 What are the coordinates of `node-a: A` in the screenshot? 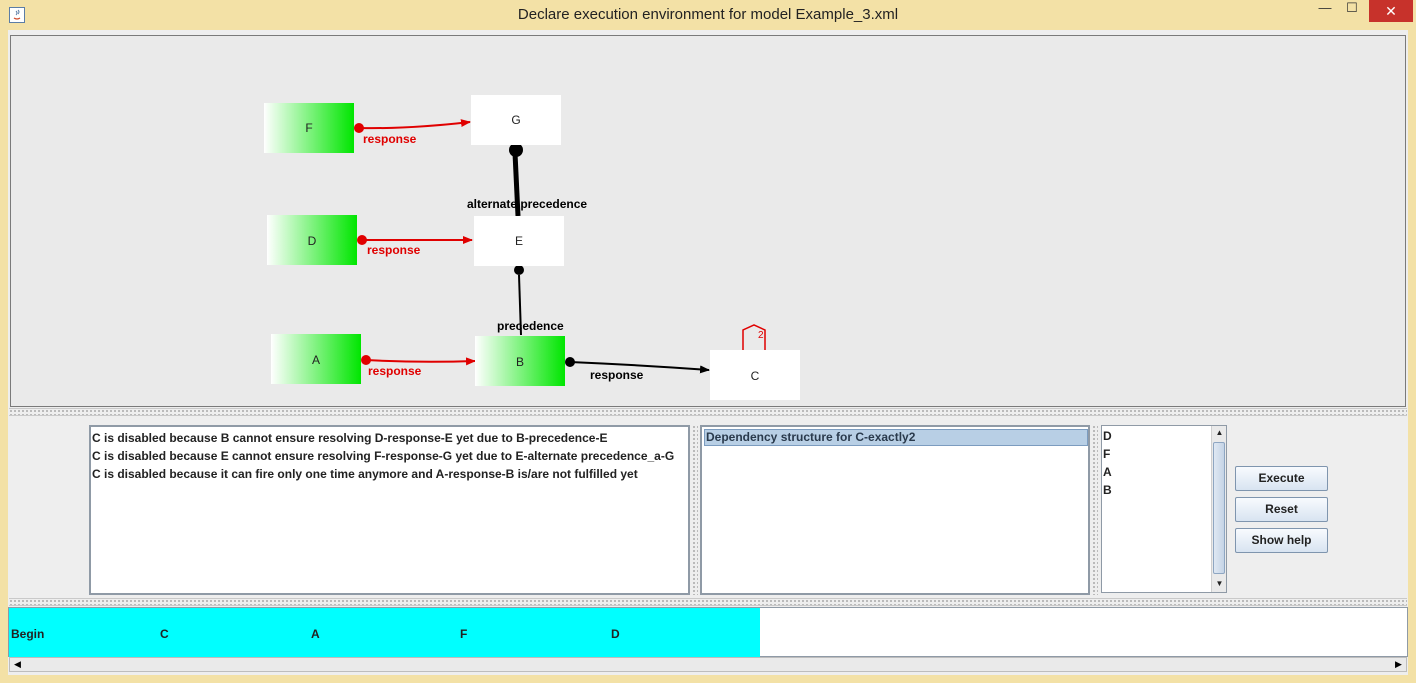 It's located at (316, 359).